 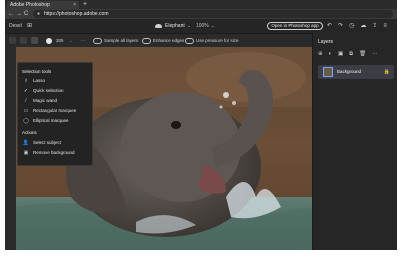 What do you see at coordinates (295, 26) in the screenshot?
I see `open-in-photoshop-button: Open in Photoshop app` at bounding box center [295, 26].